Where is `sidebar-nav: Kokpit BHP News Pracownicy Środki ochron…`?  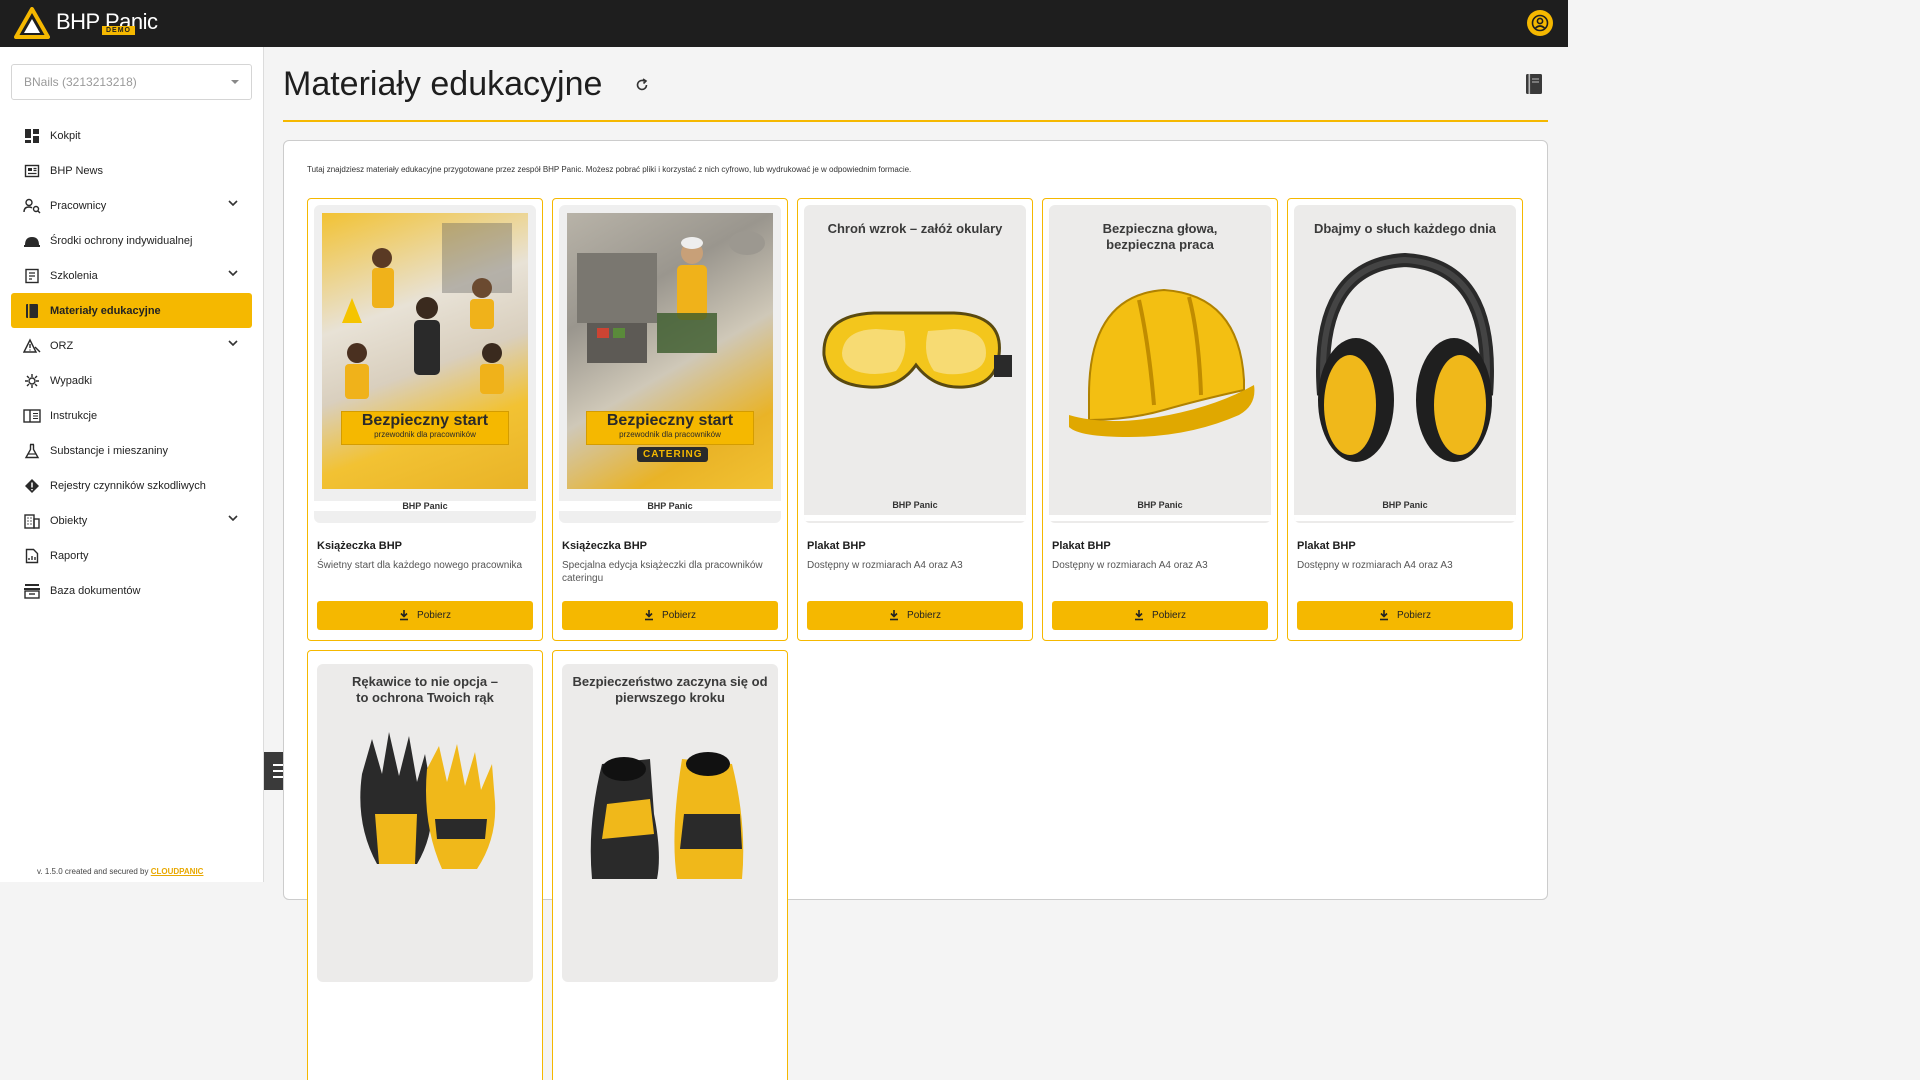
sidebar-nav: Kokpit BHP News Pracownicy Środki ochron… is located at coordinates (131, 363).